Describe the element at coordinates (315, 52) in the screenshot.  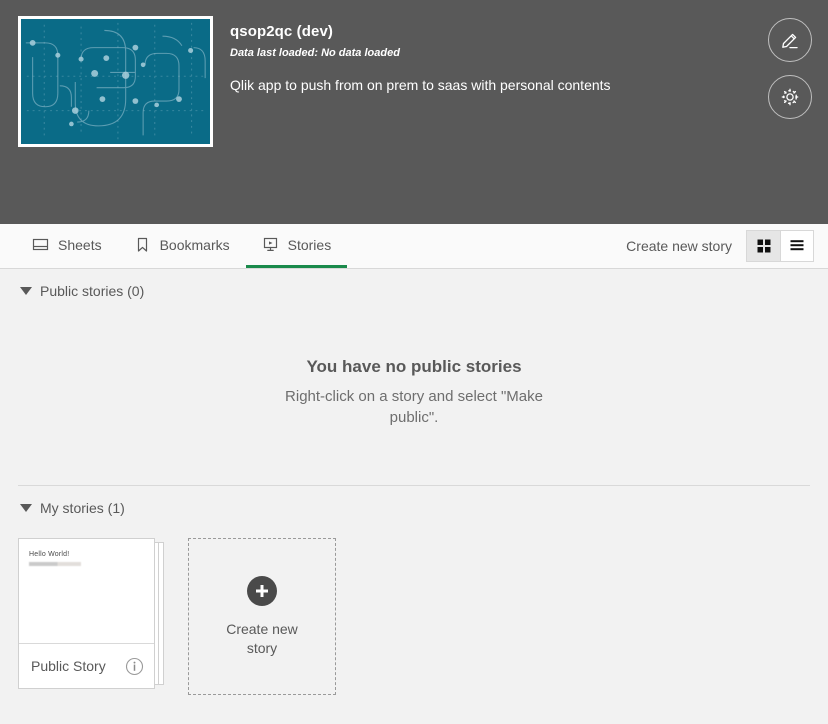
I see `app-last-loaded: Data last loaded: No data loaded` at that location.